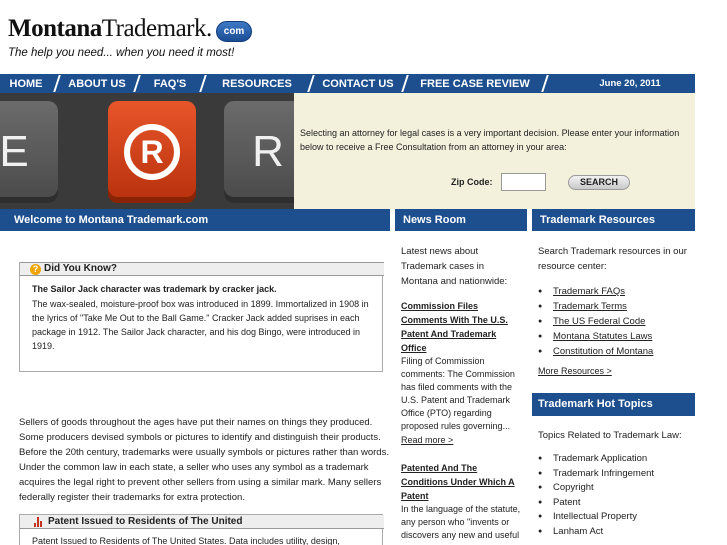  Describe the element at coordinates (35, 269) in the screenshot. I see `question-icon: ?` at that location.